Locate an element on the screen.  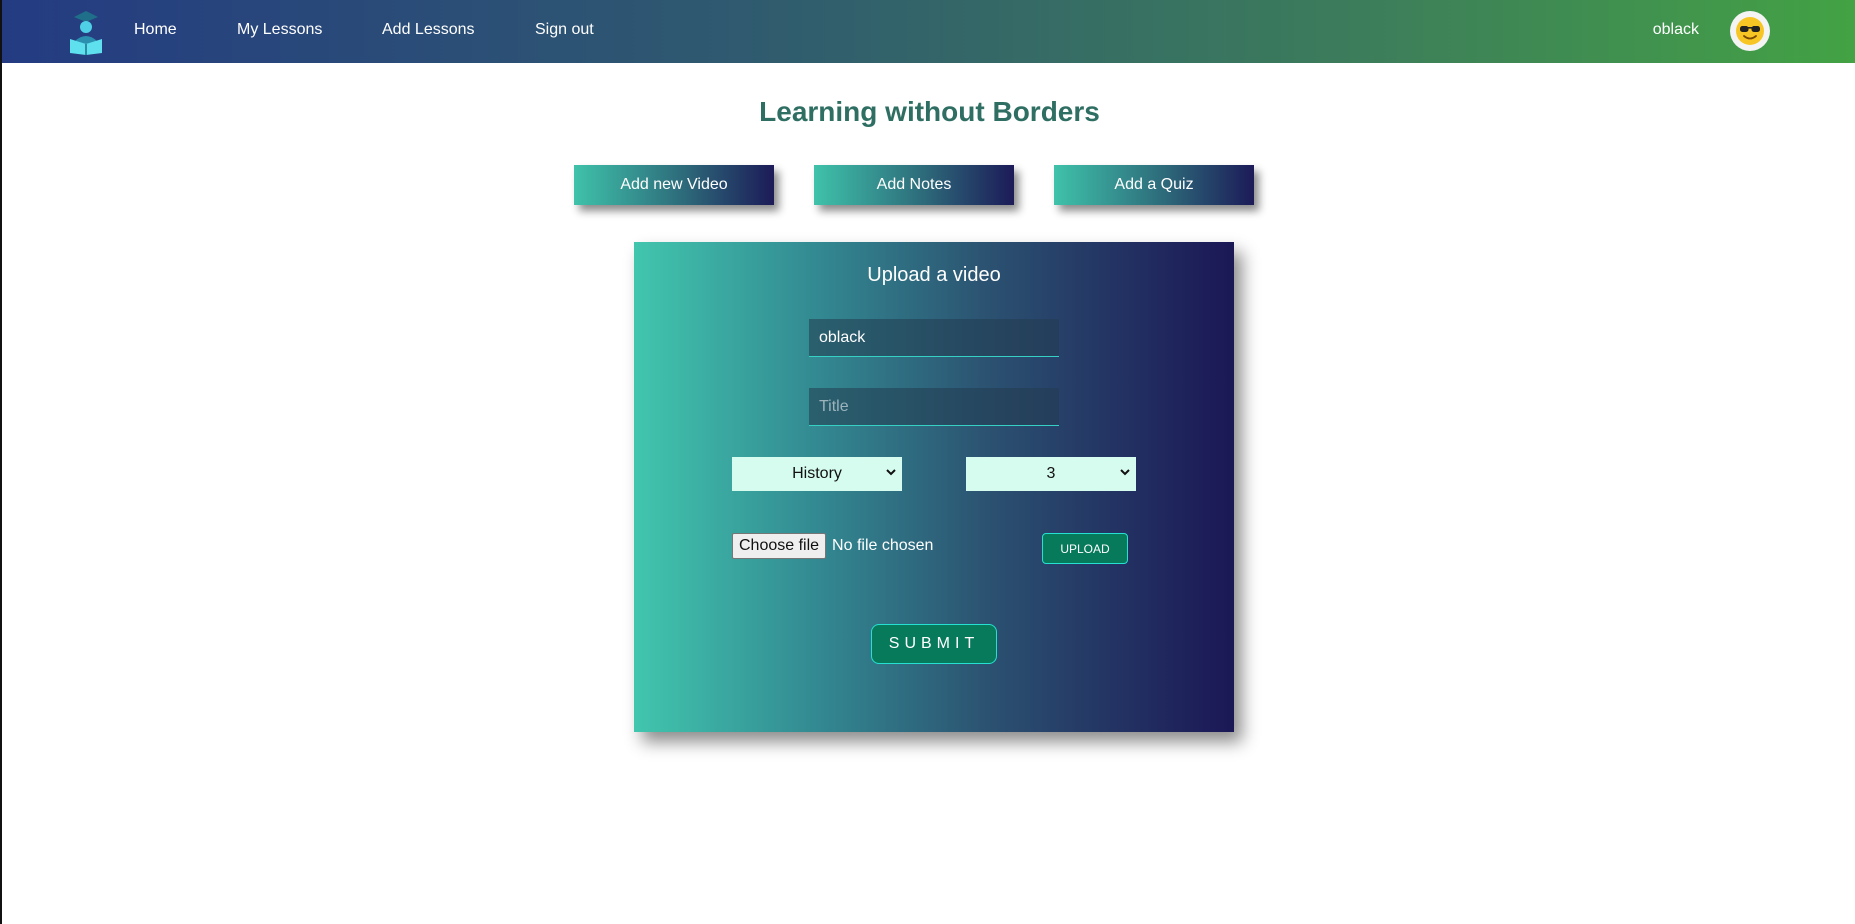
graduate-reading-icon is located at coordinates (86, 31).